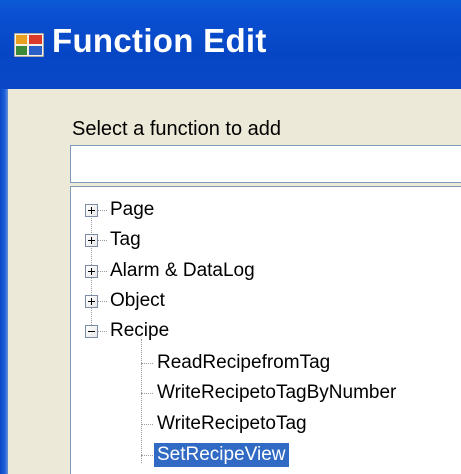 The width and height of the screenshot is (461, 474). What do you see at coordinates (159, 40) in the screenshot?
I see `window-title: Function Edit` at bounding box center [159, 40].